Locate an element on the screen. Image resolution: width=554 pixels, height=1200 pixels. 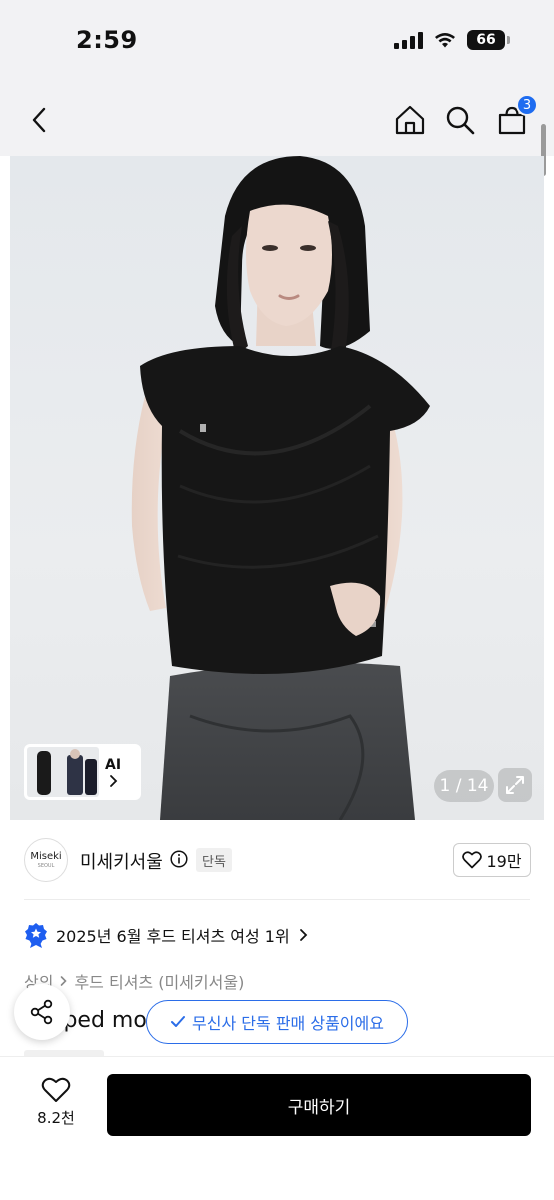
status-time: 2:59 is located at coordinates (107, 40).